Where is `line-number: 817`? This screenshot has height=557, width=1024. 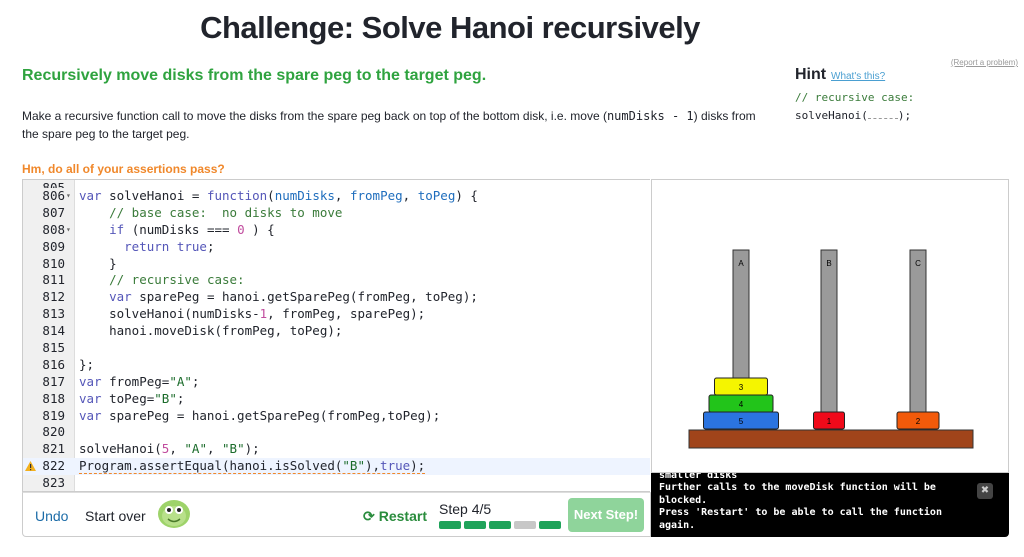 line-number: 817 is located at coordinates (53, 381).